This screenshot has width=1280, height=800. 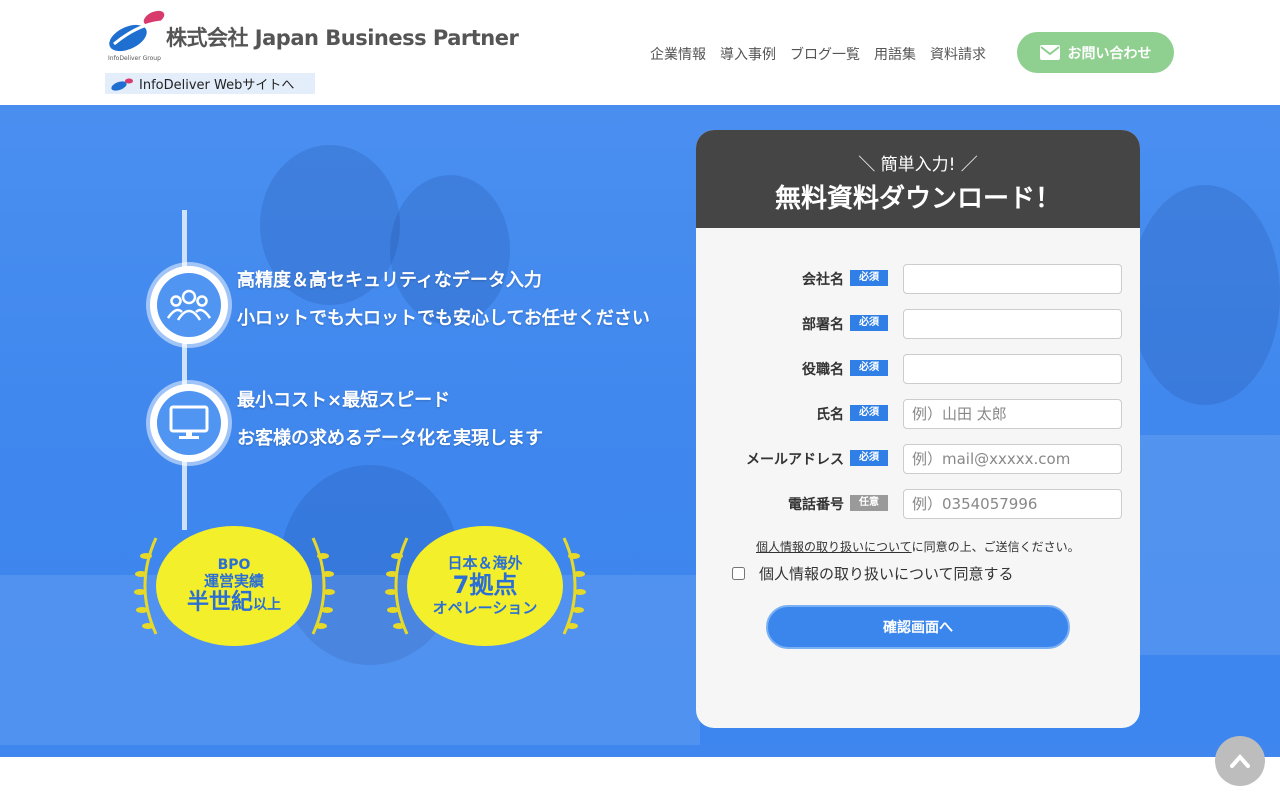 I want to click on badge-2-line1: 日本＆海外, so click(x=485, y=562).